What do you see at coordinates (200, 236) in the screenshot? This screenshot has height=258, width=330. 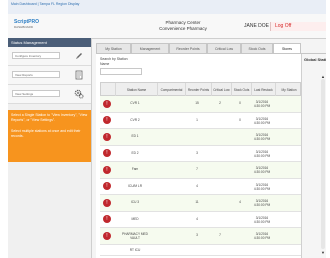 I see `table-row: ! PHARMACY MED VAULT 3 7 3/1/2016 4:30:00 PM` at bounding box center [200, 236].